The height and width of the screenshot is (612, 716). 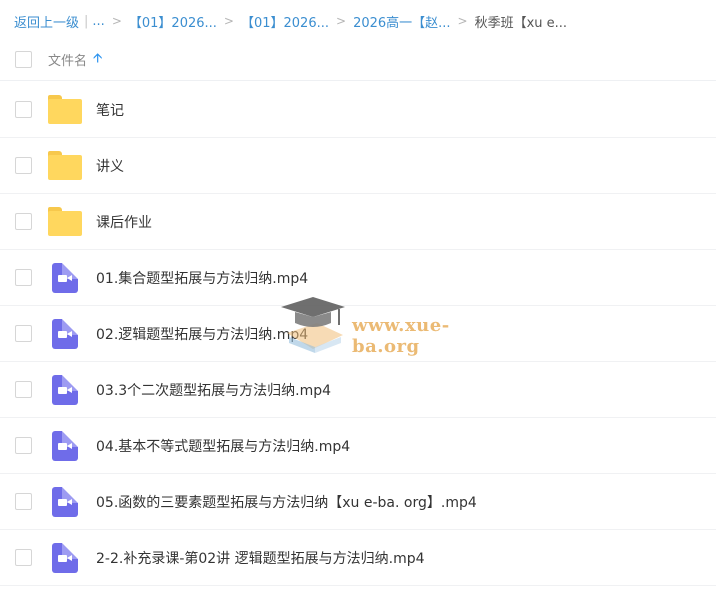 I want to click on file-name: 03.3个二次题型拓展与方法归纳.mp4, so click(x=213, y=390).